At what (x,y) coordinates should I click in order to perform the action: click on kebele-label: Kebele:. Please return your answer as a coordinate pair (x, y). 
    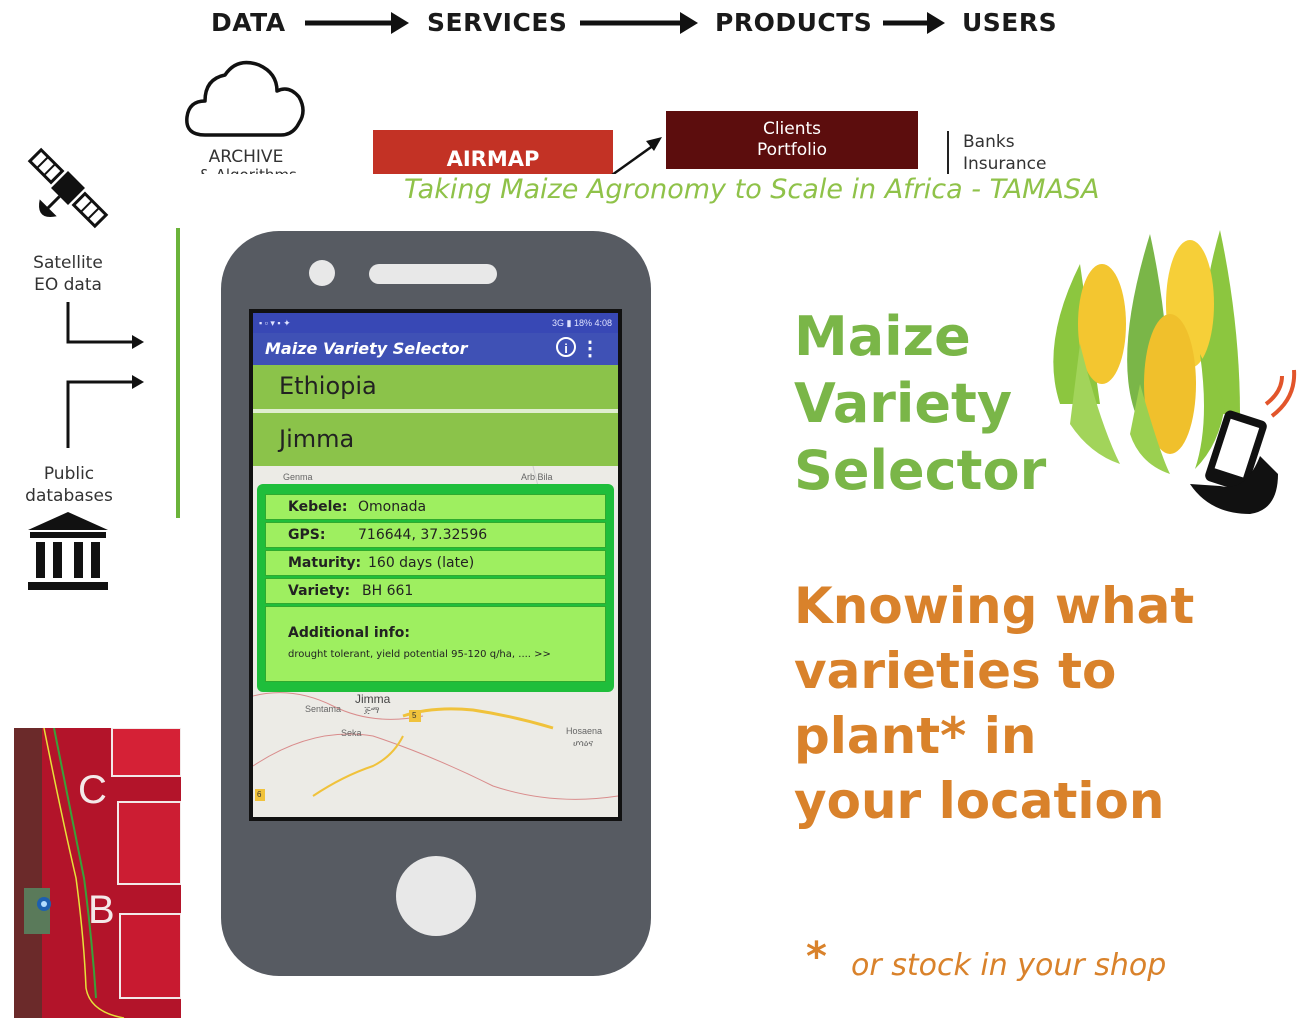
    Looking at the image, I should click on (318, 507).